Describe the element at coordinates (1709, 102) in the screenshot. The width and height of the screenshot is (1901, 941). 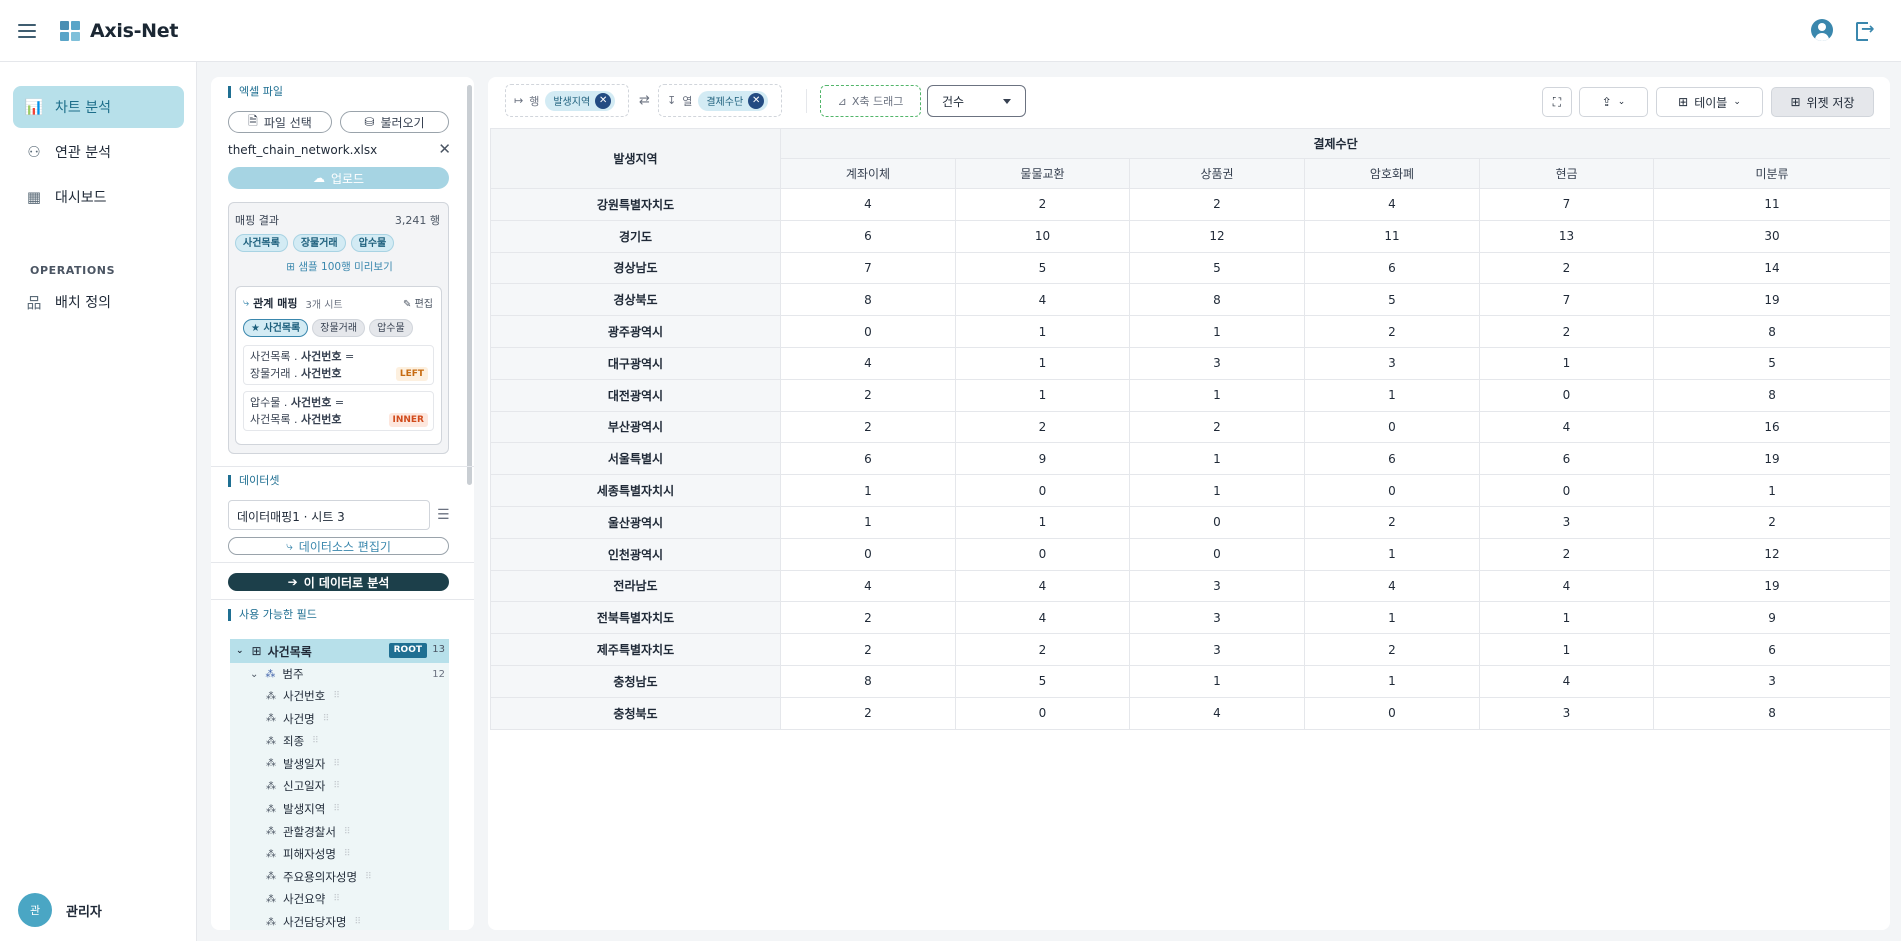
I see `view-type-button: ⊞ 테이블 ⌄` at that location.